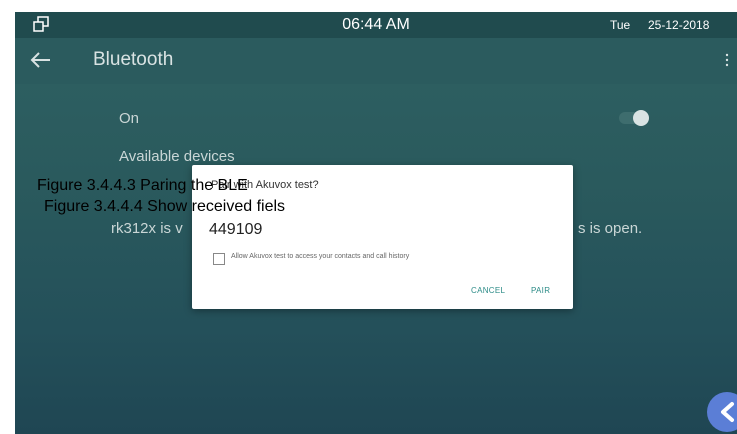 The image size is (737, 434). I want to click on cancel-button: CANCEL, so click(488, 290).